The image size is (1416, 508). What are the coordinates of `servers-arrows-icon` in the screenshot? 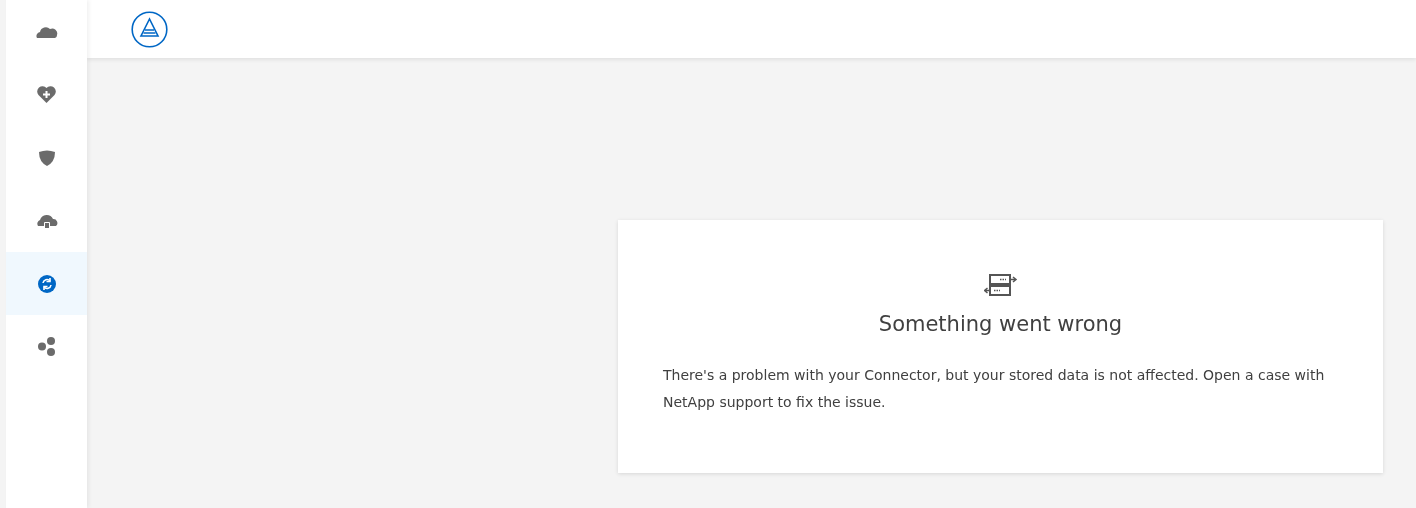 It's located at (1000, 286).